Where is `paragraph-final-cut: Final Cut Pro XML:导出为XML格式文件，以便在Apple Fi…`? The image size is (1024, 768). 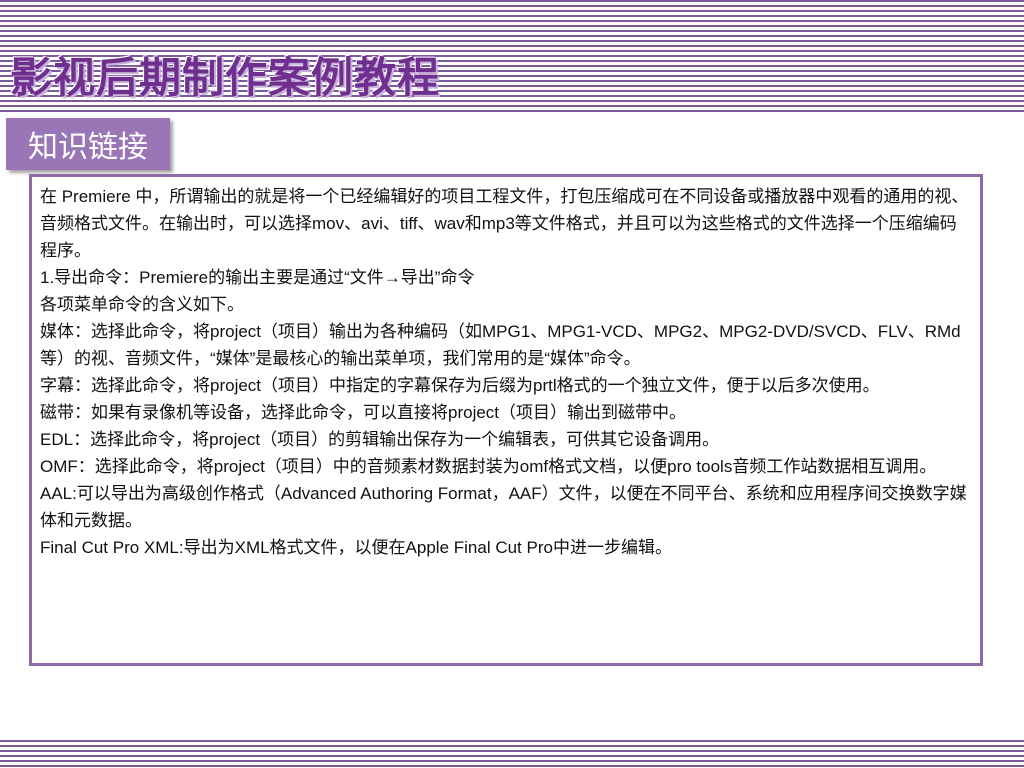 paragraph-final-cut: Final Cut Pro XML:导出为XML格式文件，以便在Apple Fi… is located at coordinates (356, 547).